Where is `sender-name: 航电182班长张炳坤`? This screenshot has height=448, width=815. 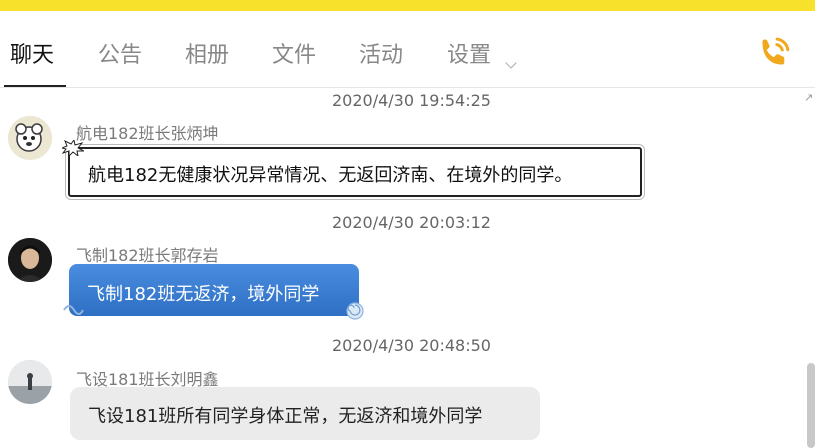
sender-name: 航电182班长张炳坤 is located at coordinates (147, 133).